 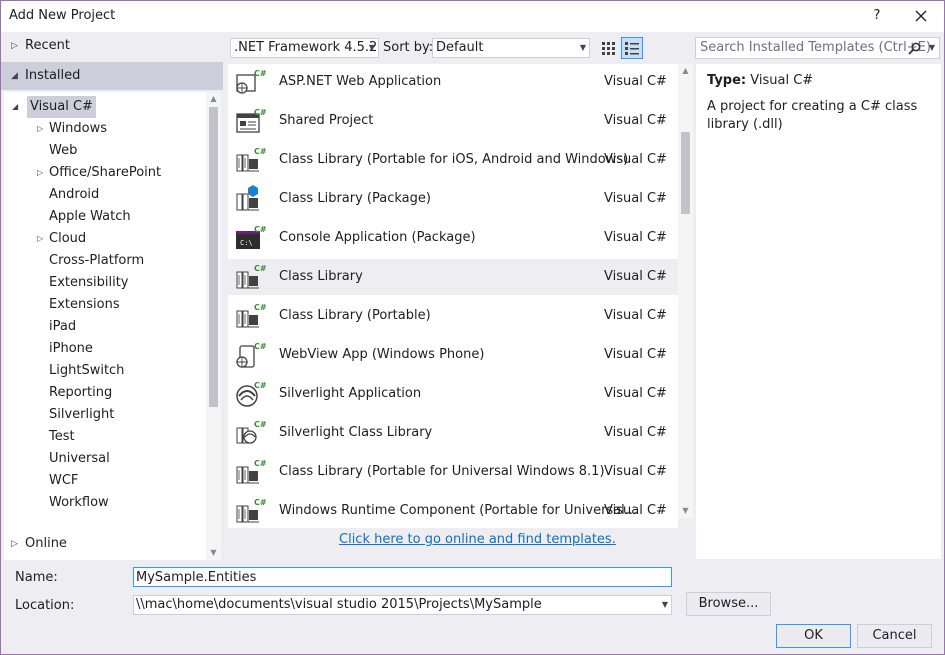 What do you see at coordinates (894, 636) in the screenshot?
I see `cancel-button: Cancel` at bounding box center [894, 636].